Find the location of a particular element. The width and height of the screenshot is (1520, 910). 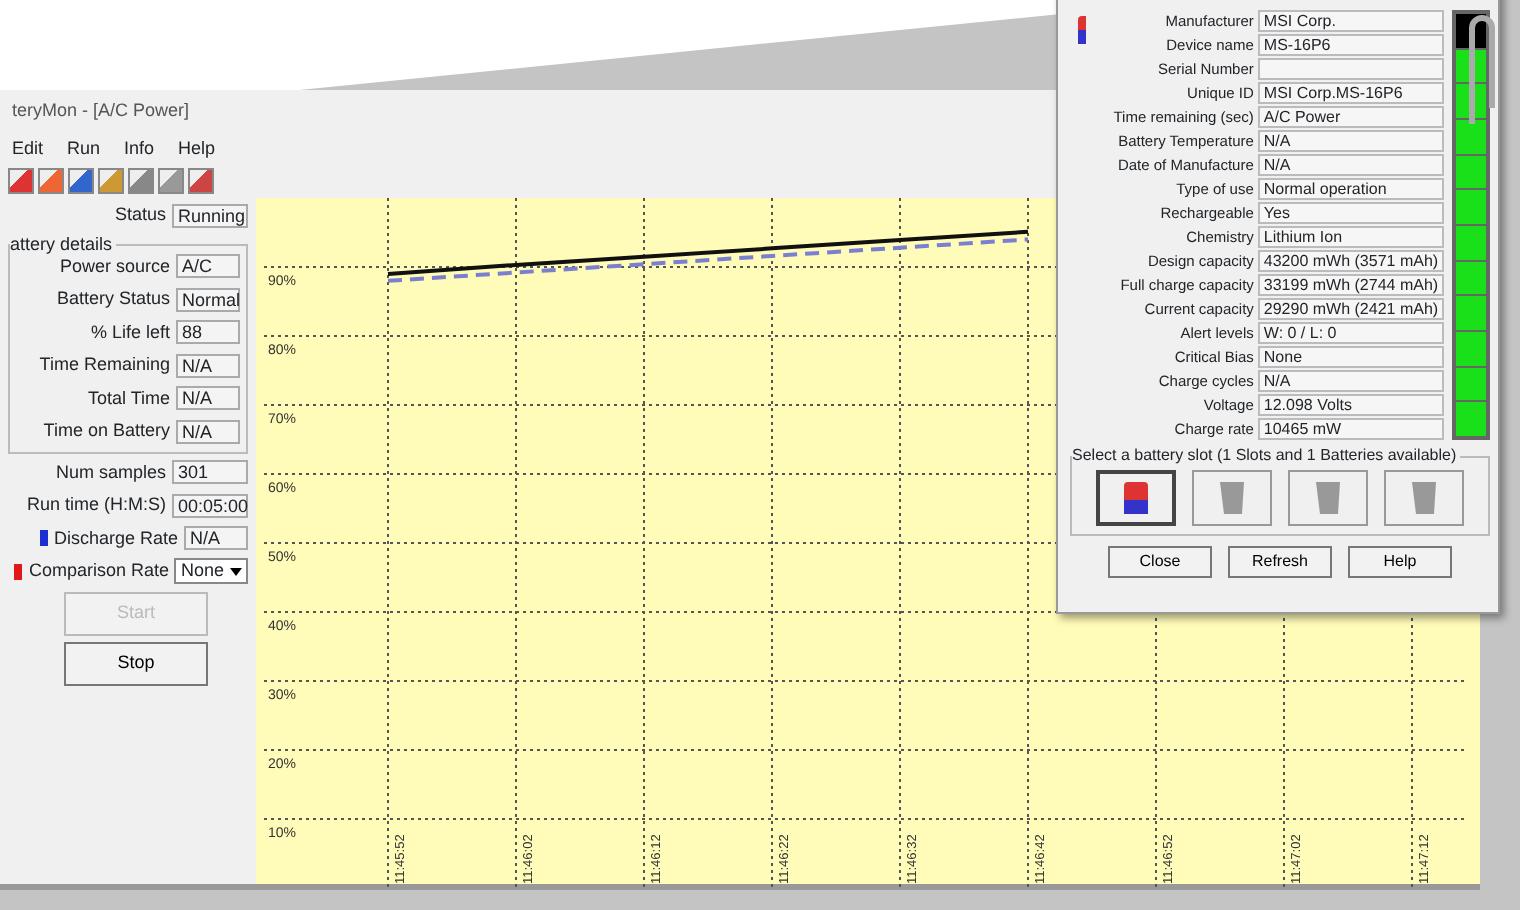

window-title: teryMon - [A/C Power] is located at coordinates (101, 111).